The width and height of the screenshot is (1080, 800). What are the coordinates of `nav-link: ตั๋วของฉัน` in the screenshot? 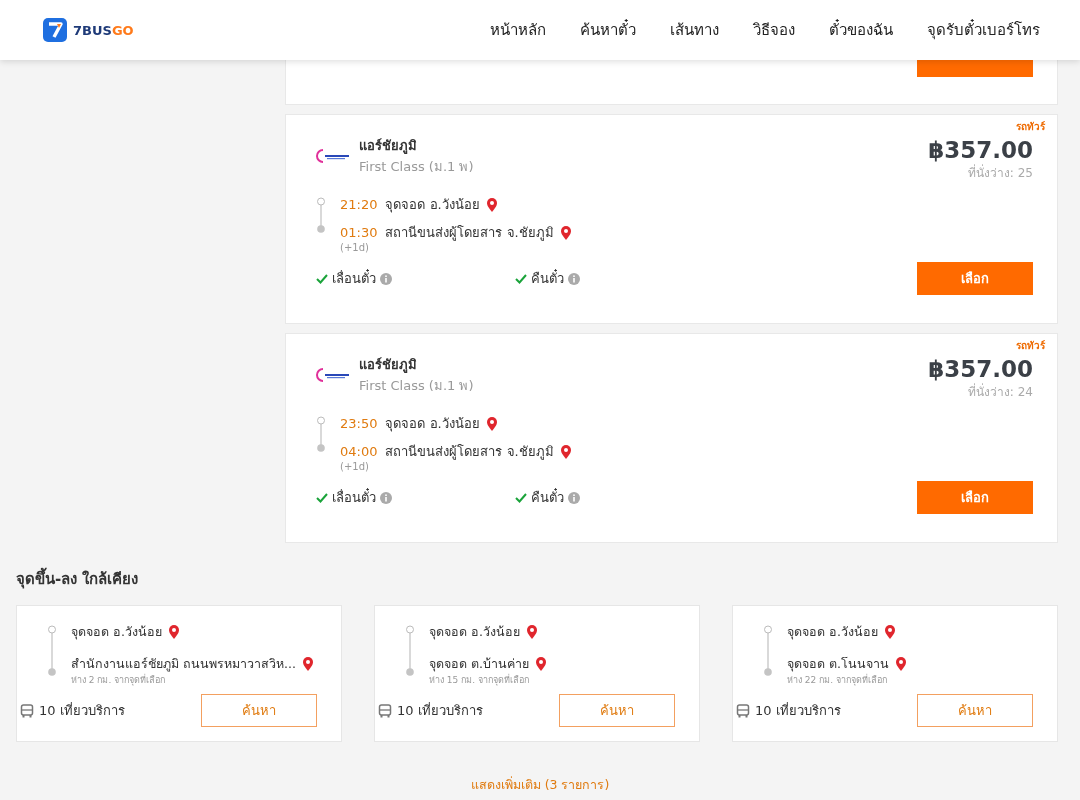 It's located at (861, 30).